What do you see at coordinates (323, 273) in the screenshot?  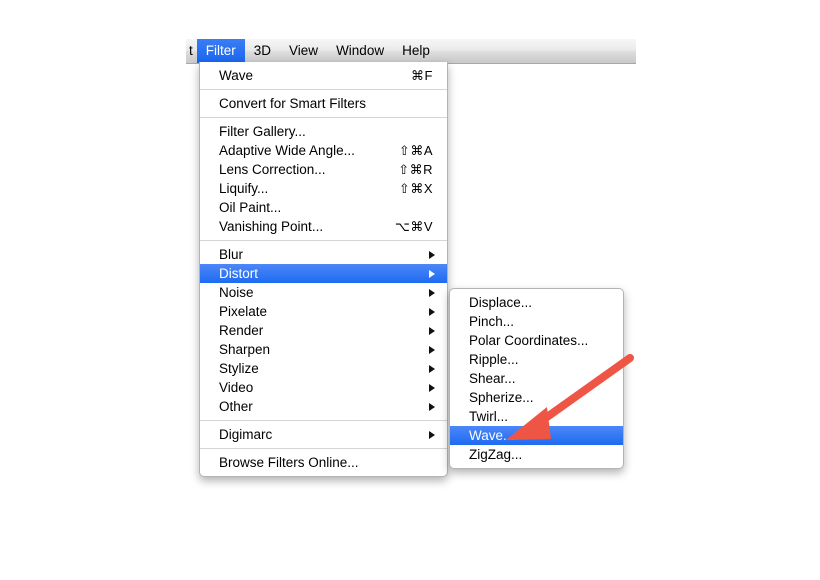 I see `filter-menu-item-distort: Distort` at bounding box center [323, 273].